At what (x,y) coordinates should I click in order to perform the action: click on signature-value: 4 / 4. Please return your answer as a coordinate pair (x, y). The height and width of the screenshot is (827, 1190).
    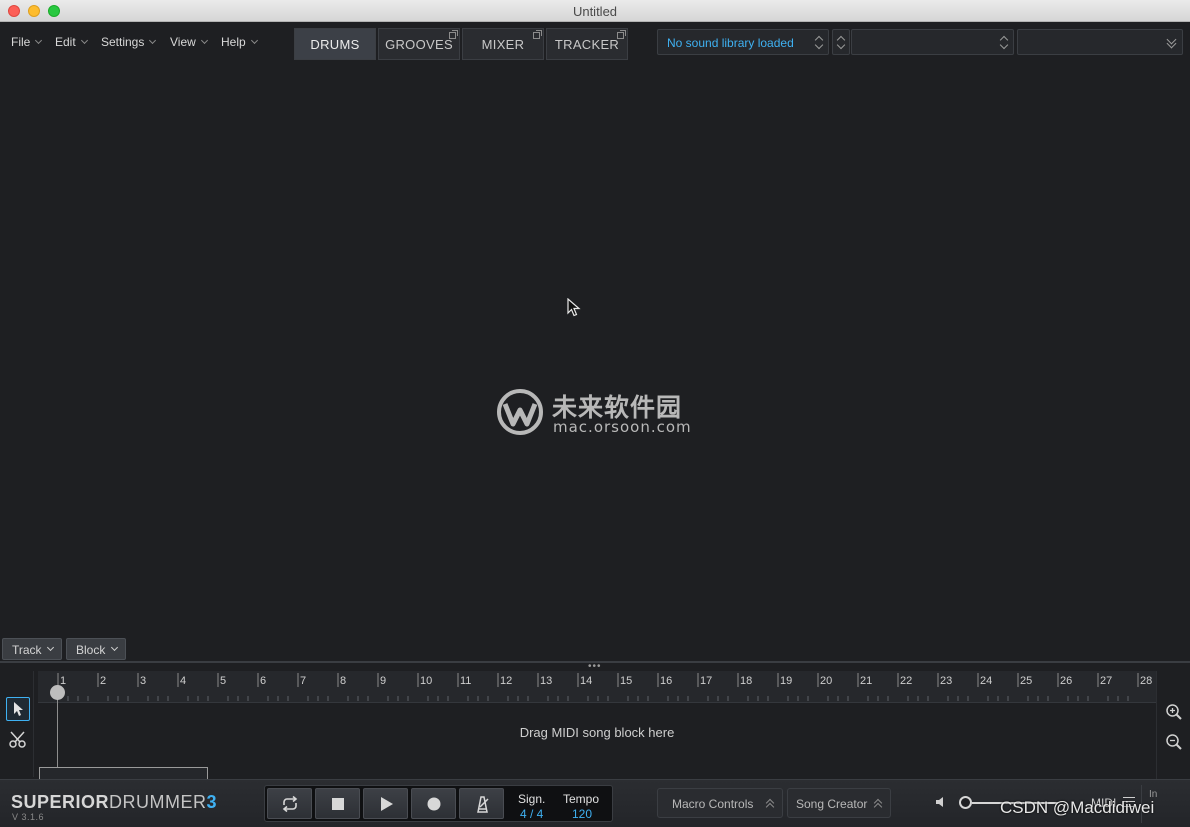
    Looking at the image, I should click on (531, 814).